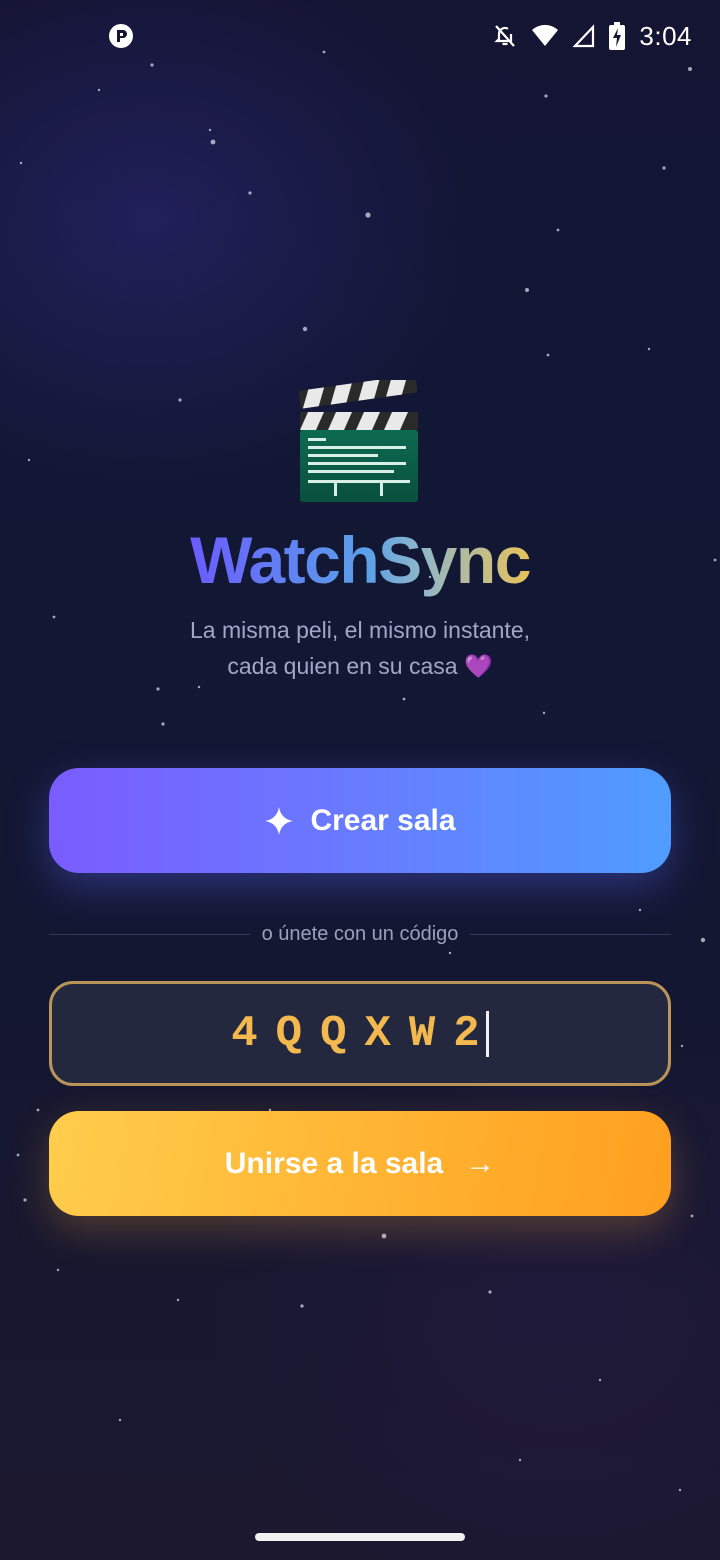 The width and height of the screenshot is (720, 1560). I want to click on text-cursor, so click(487, 1033).